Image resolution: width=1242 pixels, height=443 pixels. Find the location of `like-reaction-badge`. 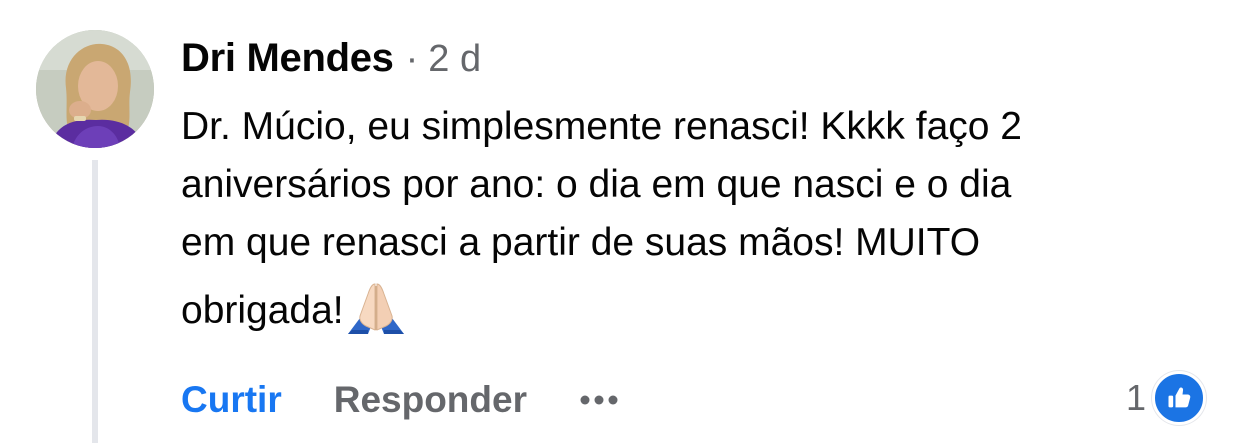

like-reaction-badge is located at coordinates (1179, 398).